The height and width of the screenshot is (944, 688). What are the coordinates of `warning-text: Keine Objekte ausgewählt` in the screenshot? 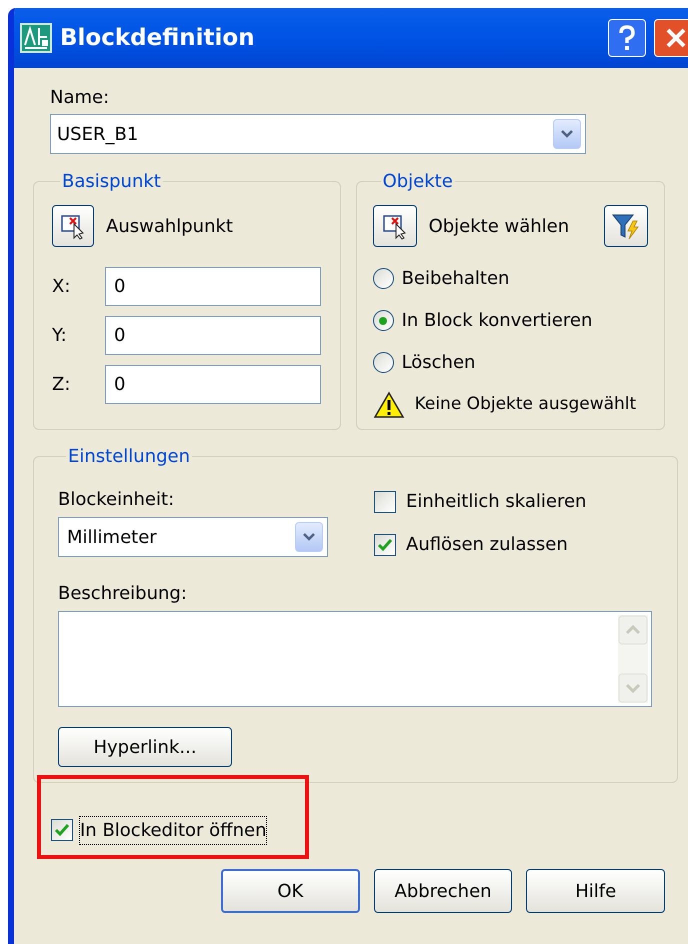 It's located at (525, 404).